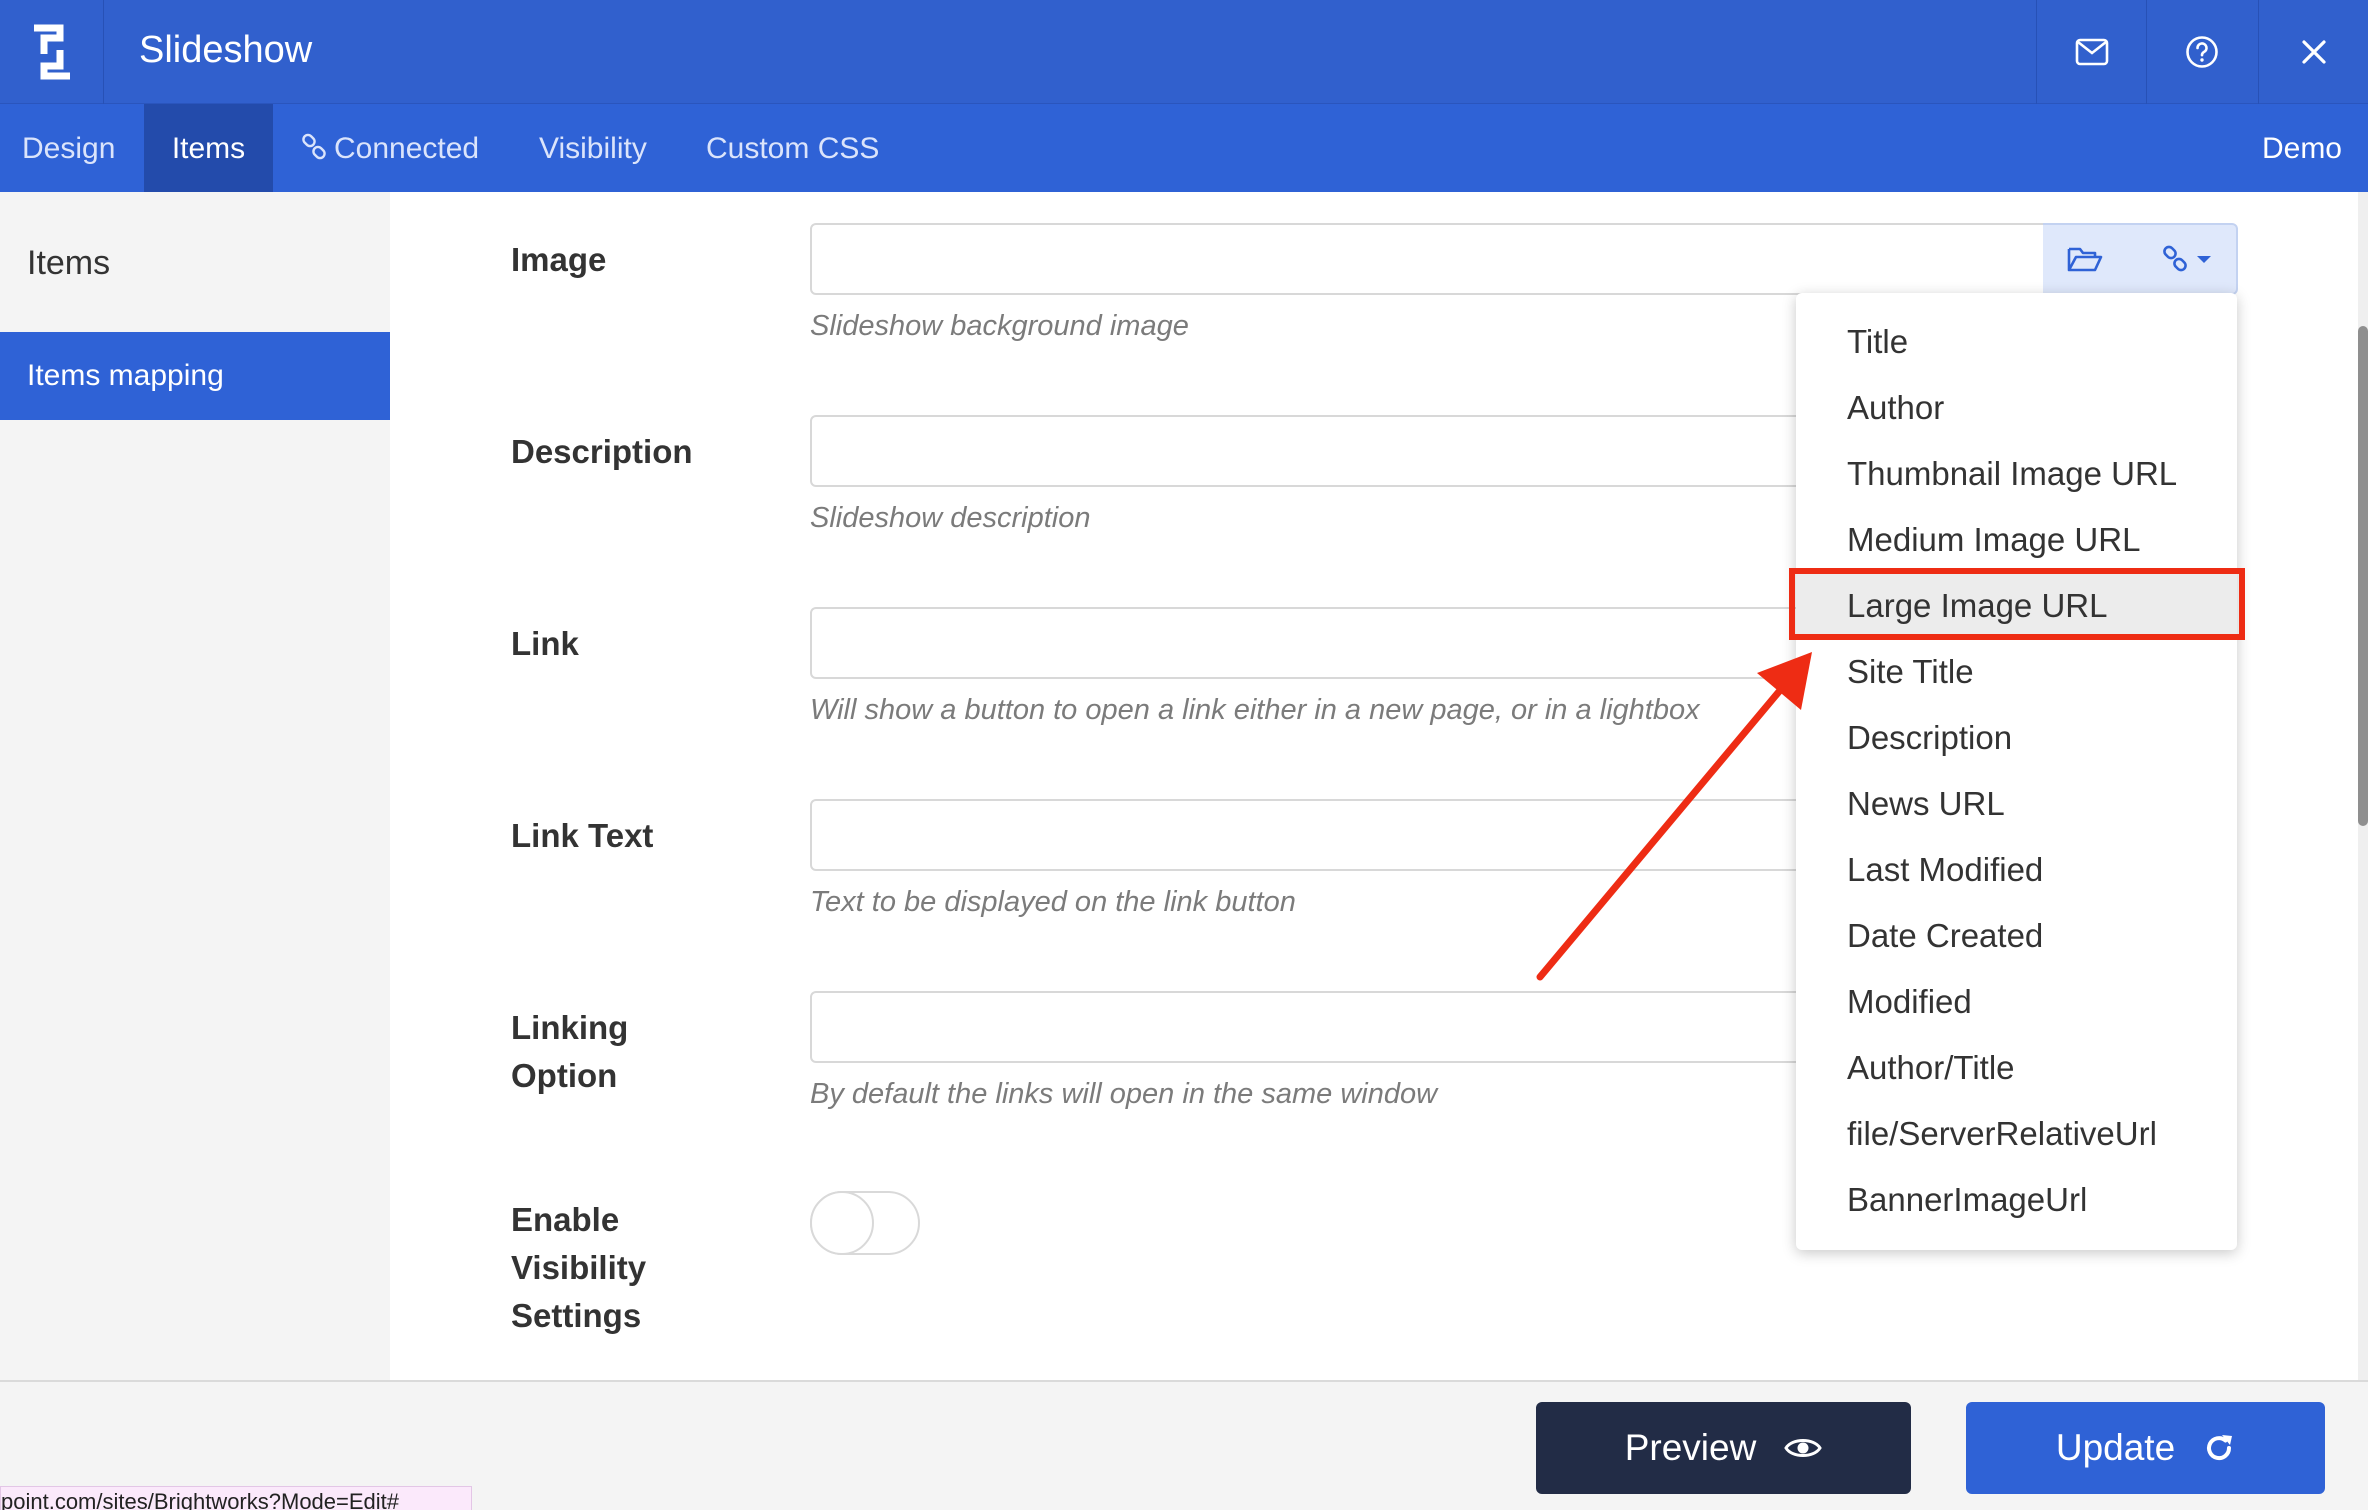 This screenshot has width=2368, height=1510. What do you see at coordinates (1690, 1447) in the screenshot?
I see `preview-label: Preview` at bounding box center [1690, 1447].